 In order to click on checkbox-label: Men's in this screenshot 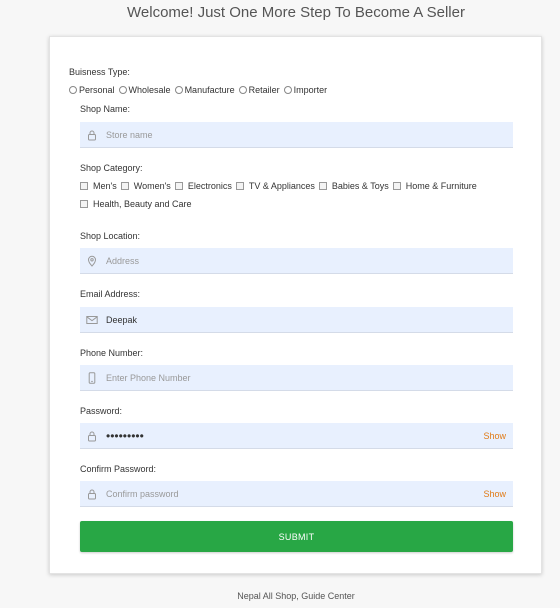, I will do `click(105, 186)`.